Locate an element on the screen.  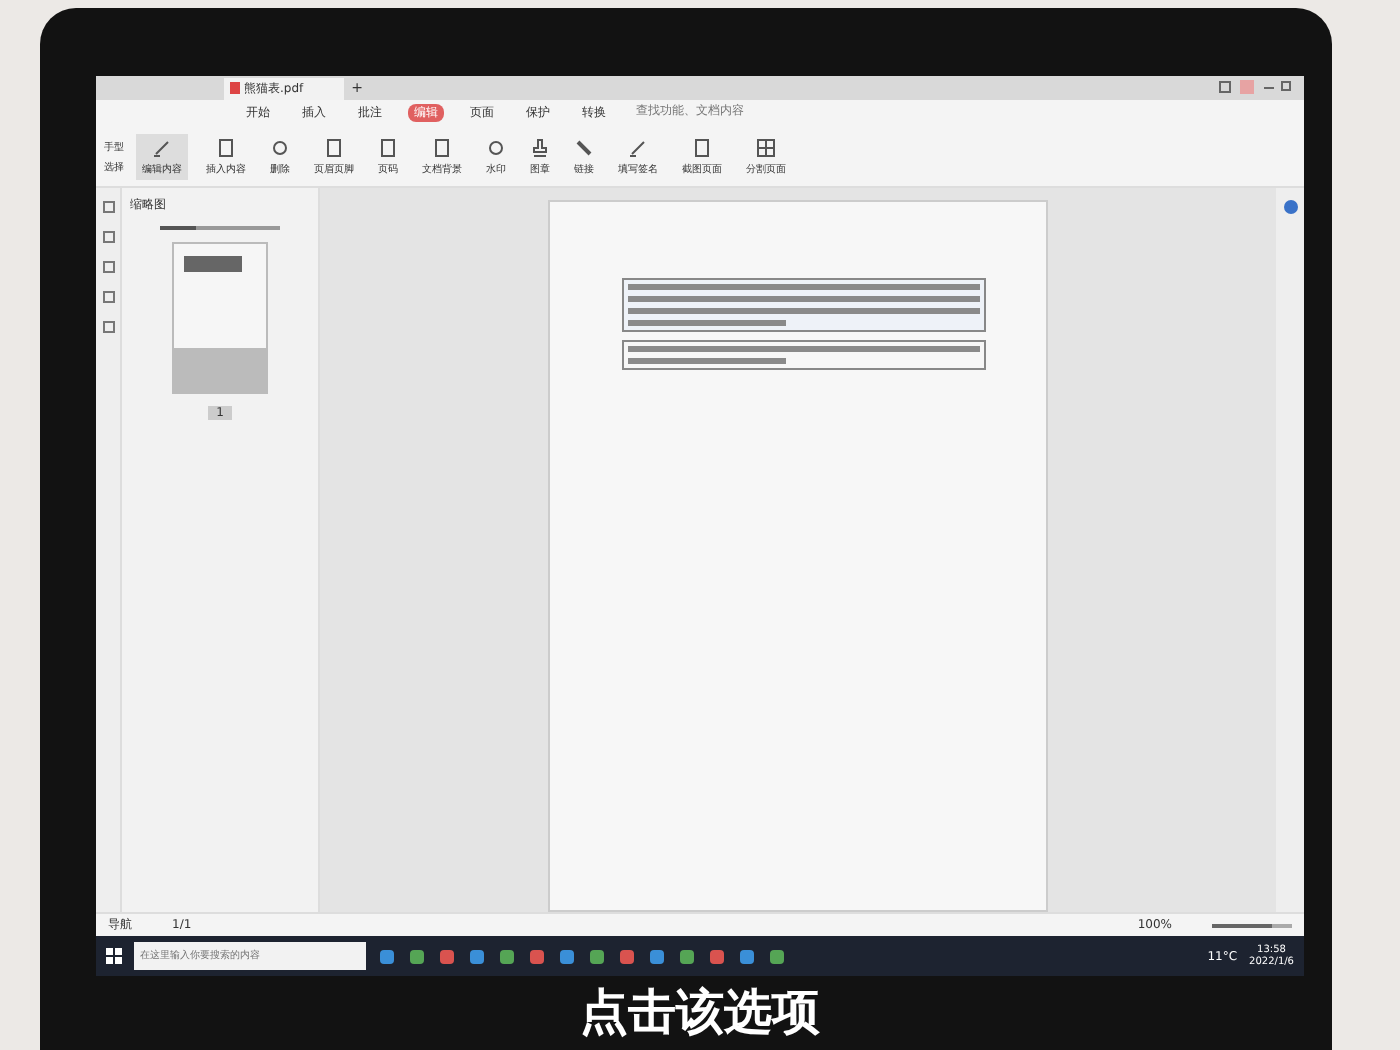
assistant-icon is located at coordinates (1290, 207).